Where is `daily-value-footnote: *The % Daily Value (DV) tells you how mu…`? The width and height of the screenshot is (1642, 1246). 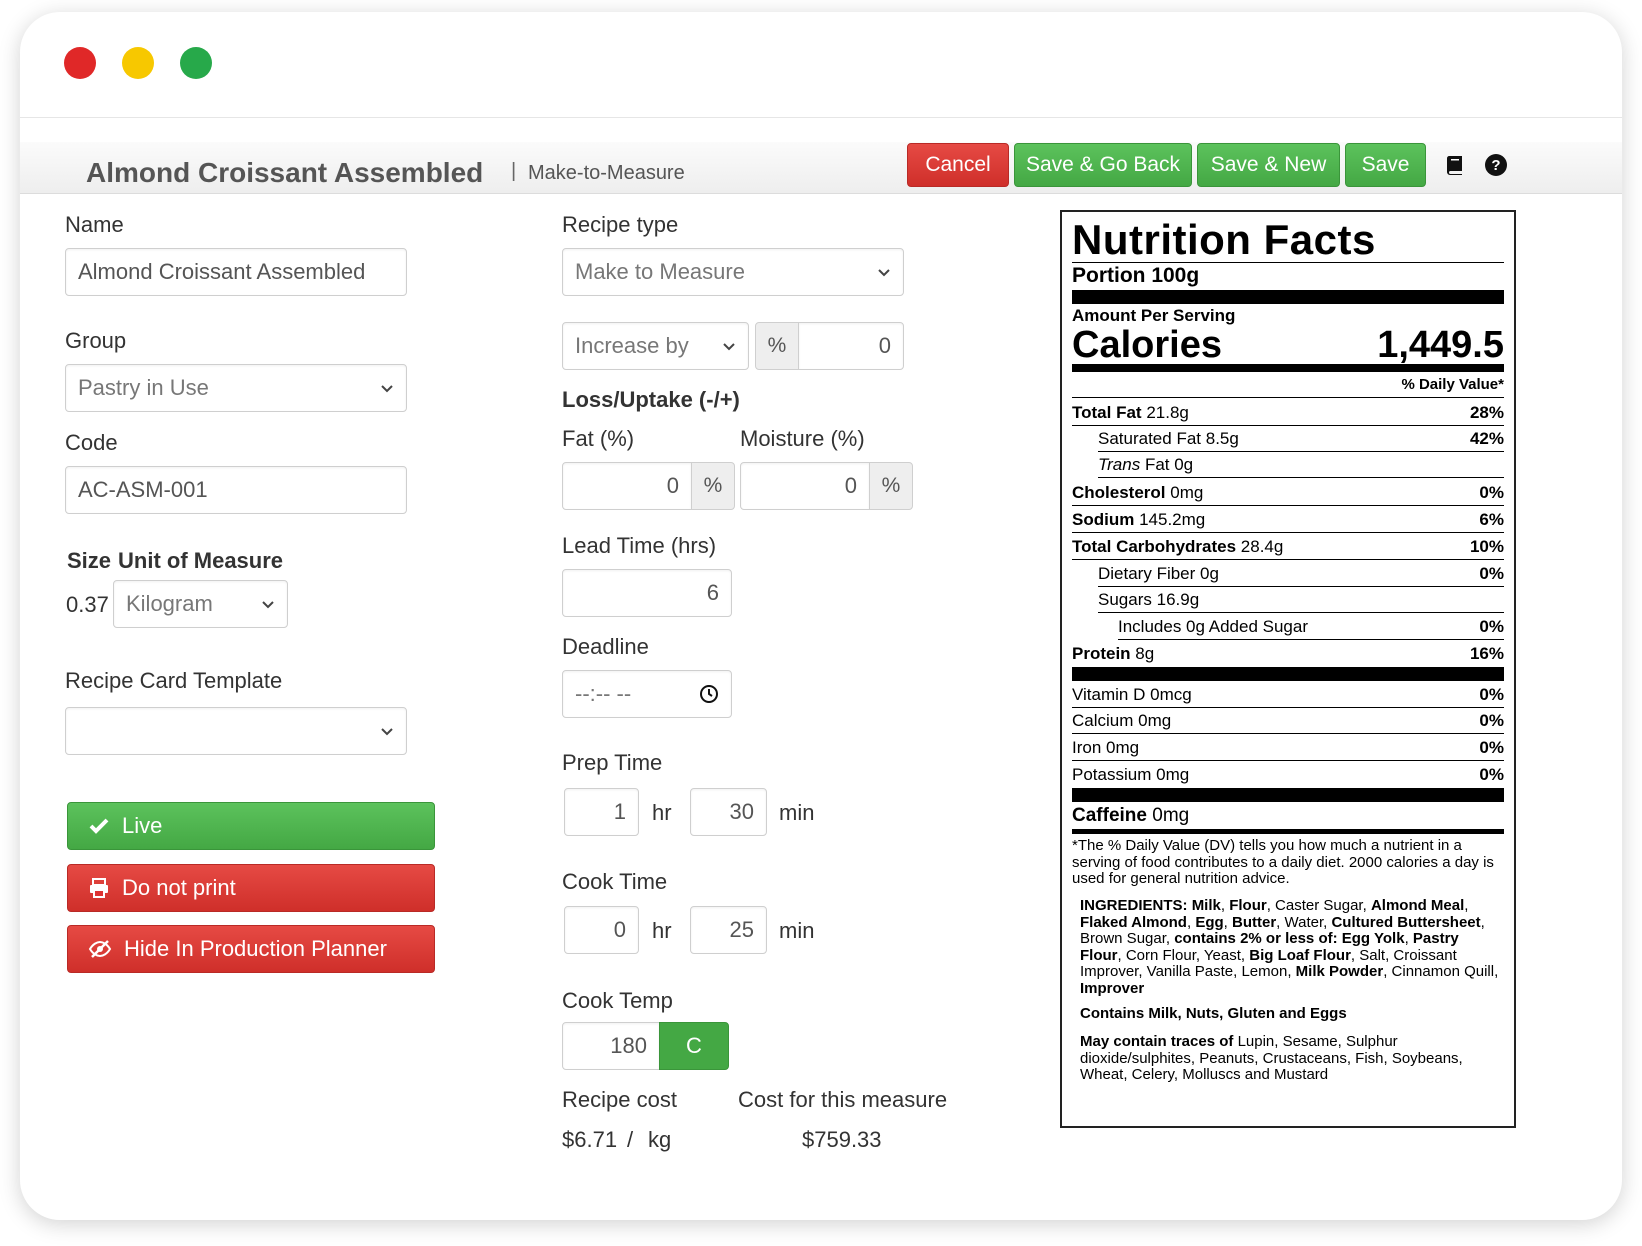 daily-value-footnote: *The % Daily Value (DV) tells you how mu… is located at coordinates (1283, 862).